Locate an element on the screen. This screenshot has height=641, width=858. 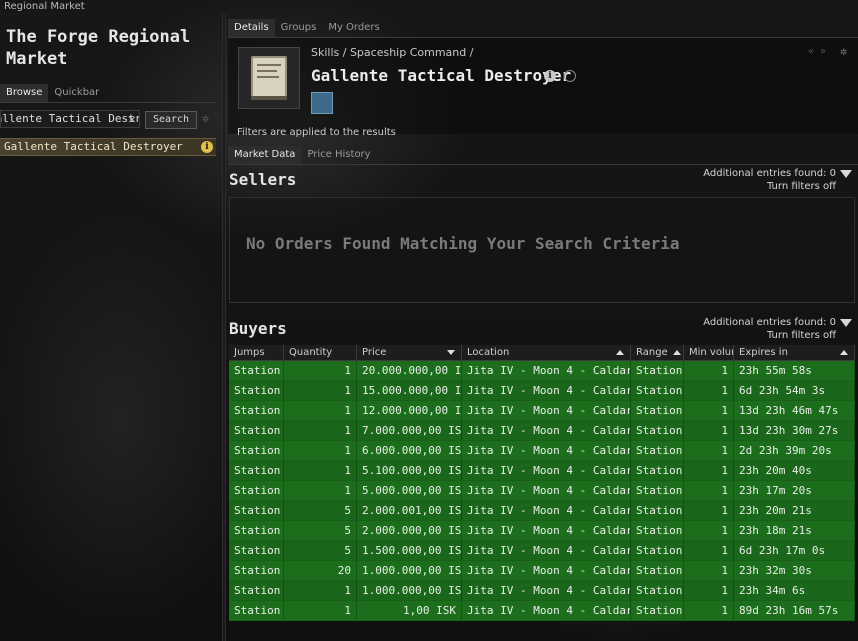
tab-my-orders: My Orders is located at coordinates (353, 28).